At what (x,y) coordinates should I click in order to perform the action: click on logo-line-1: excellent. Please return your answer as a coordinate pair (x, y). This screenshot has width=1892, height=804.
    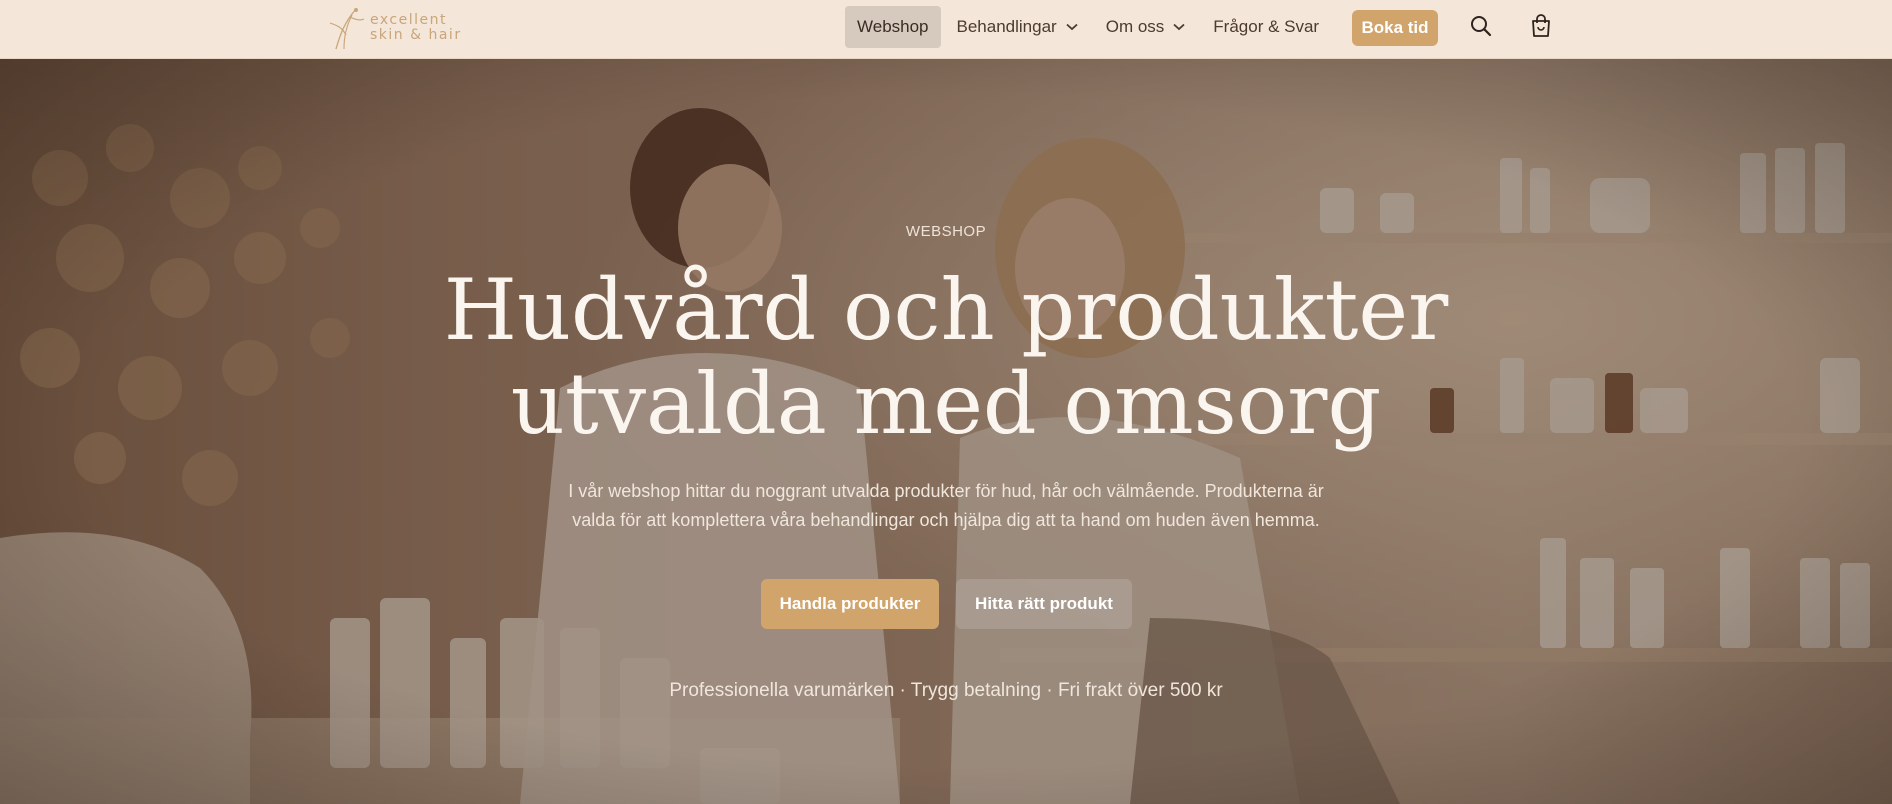
    Looking at the image, I should click on (408, 20).